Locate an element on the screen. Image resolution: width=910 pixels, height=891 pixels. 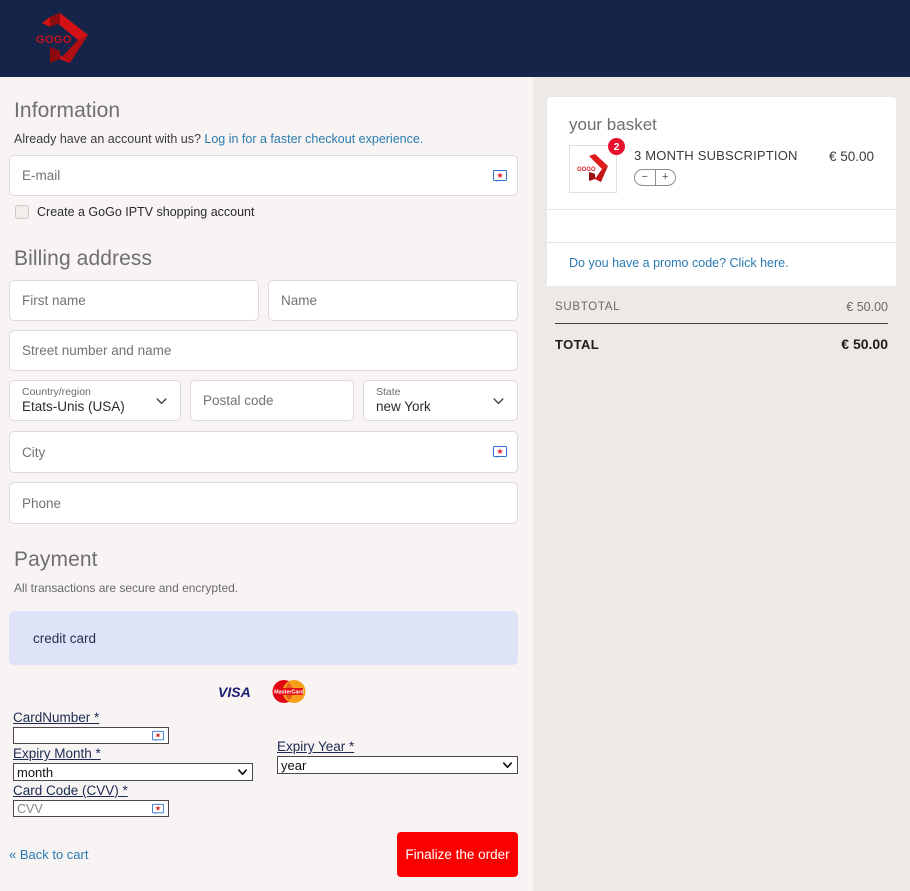
card-number-input: ★ is located at coordinates (91, 735).